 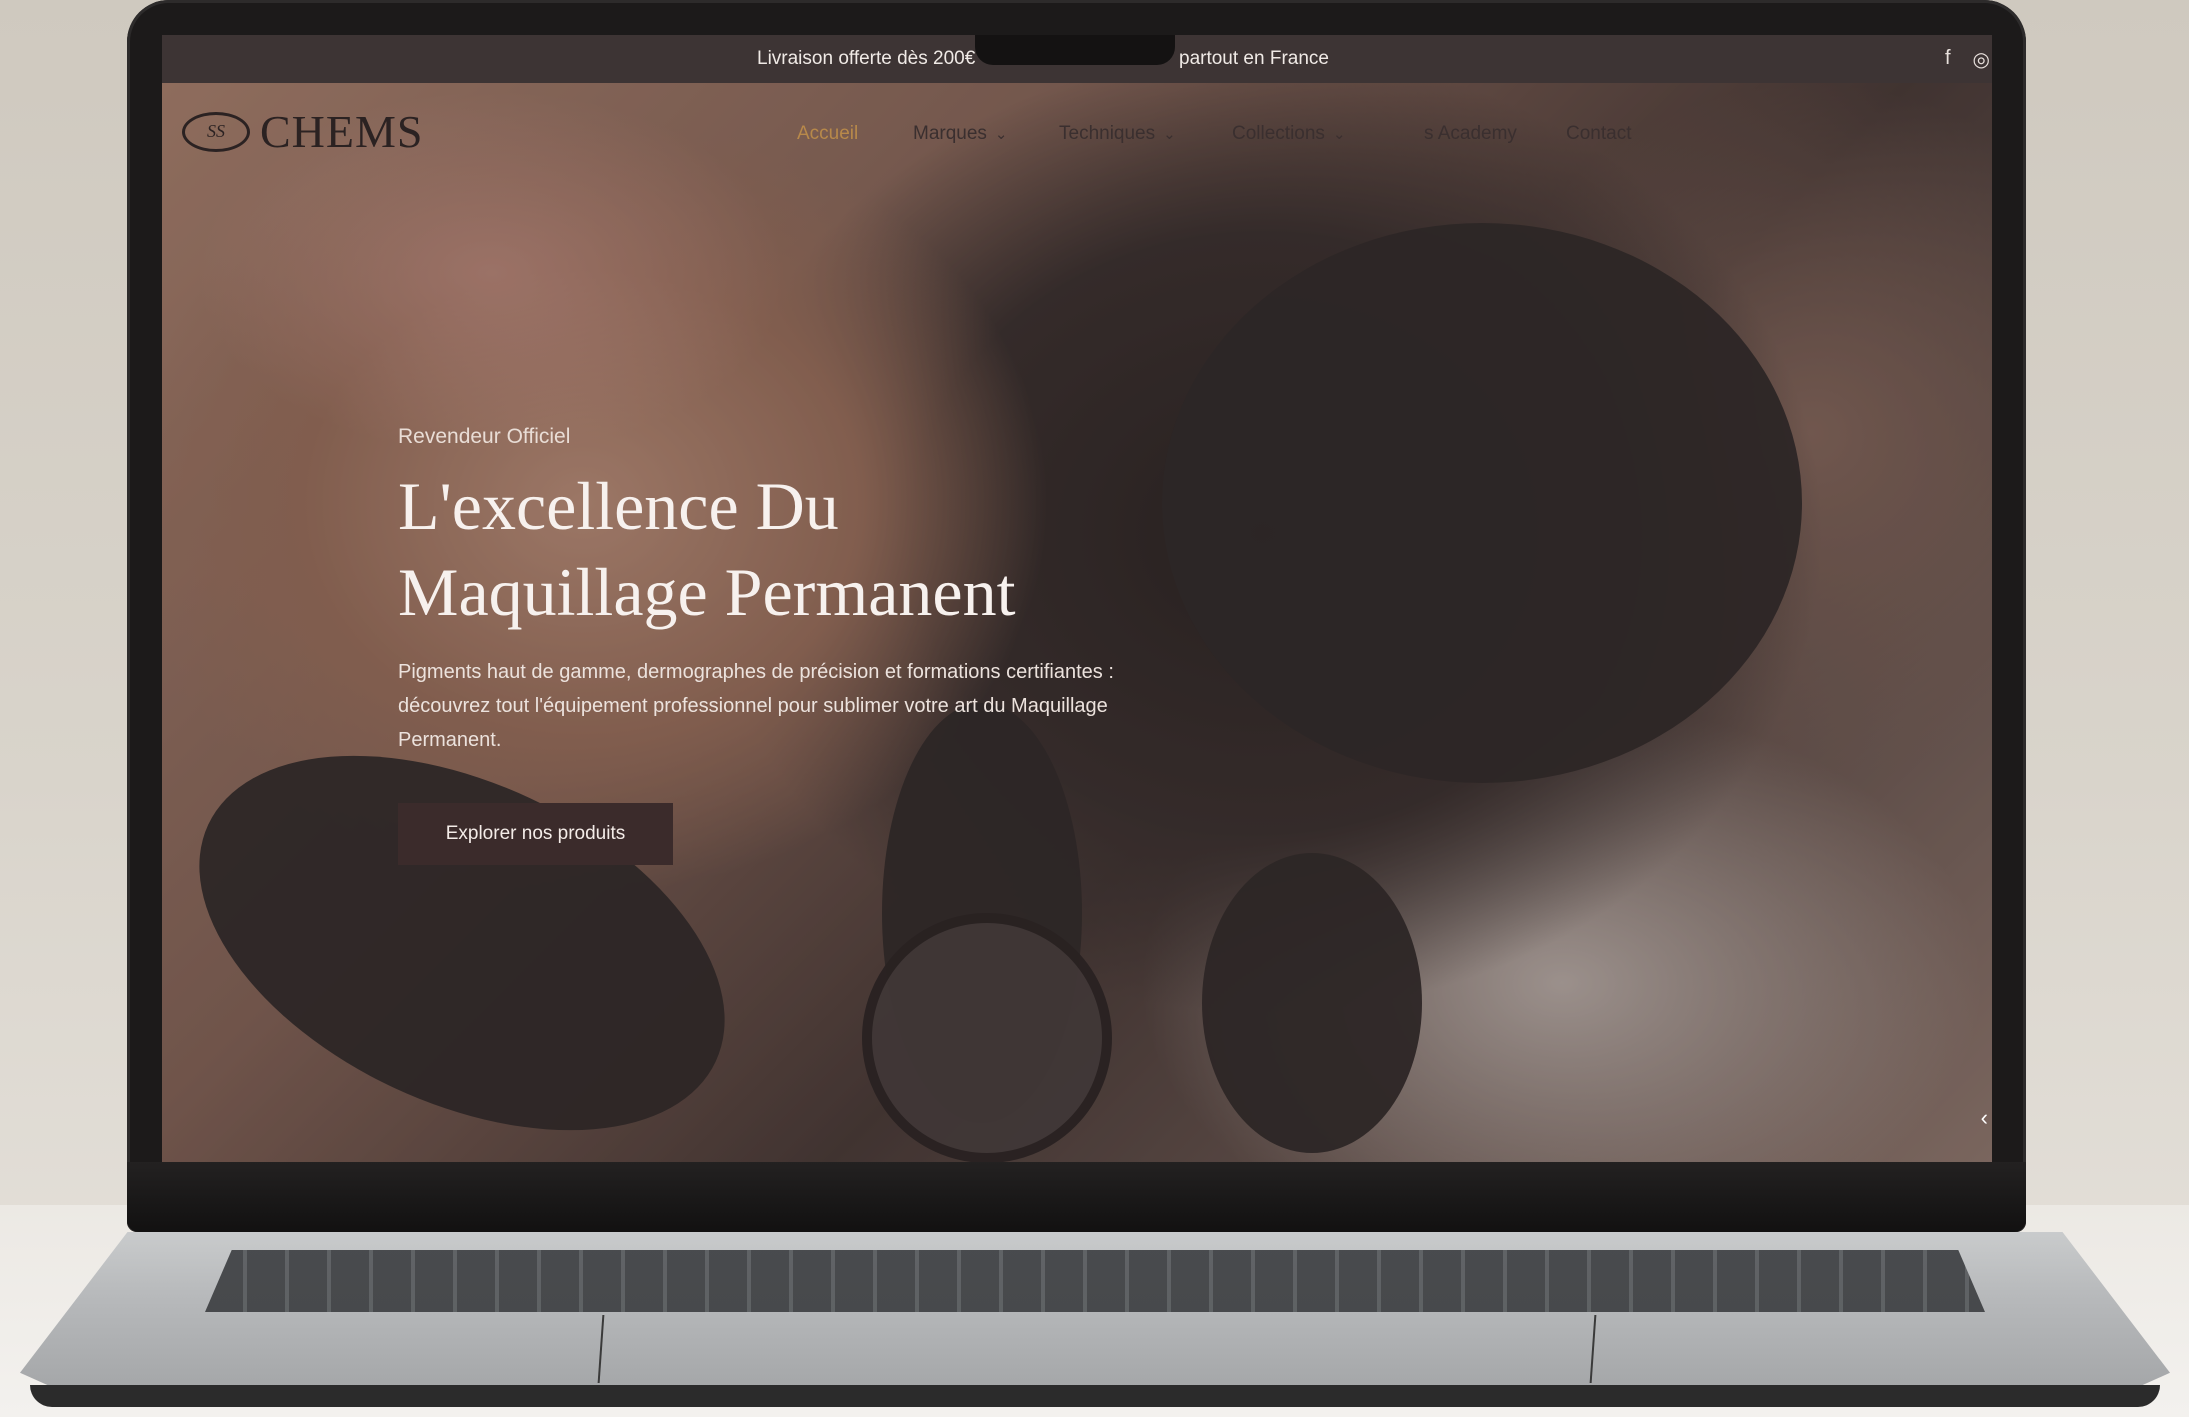 I want to click on pigment-cup-shape, so click(x=987, y=1037).